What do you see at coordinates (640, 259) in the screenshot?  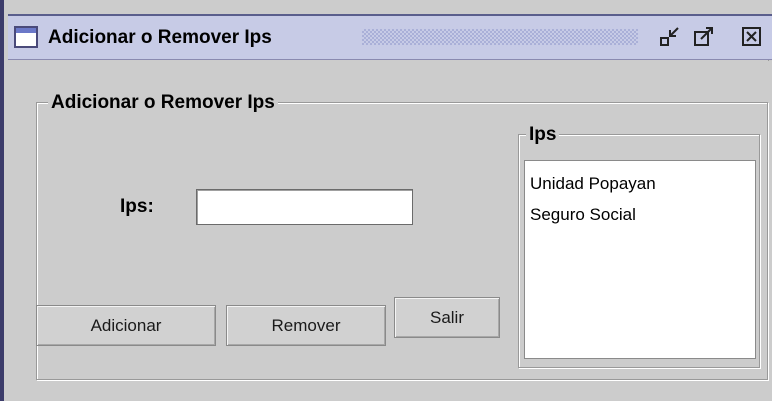 I see `ips-list: Unidad Popayan Seguro Social` at bounding box center [640, 259].